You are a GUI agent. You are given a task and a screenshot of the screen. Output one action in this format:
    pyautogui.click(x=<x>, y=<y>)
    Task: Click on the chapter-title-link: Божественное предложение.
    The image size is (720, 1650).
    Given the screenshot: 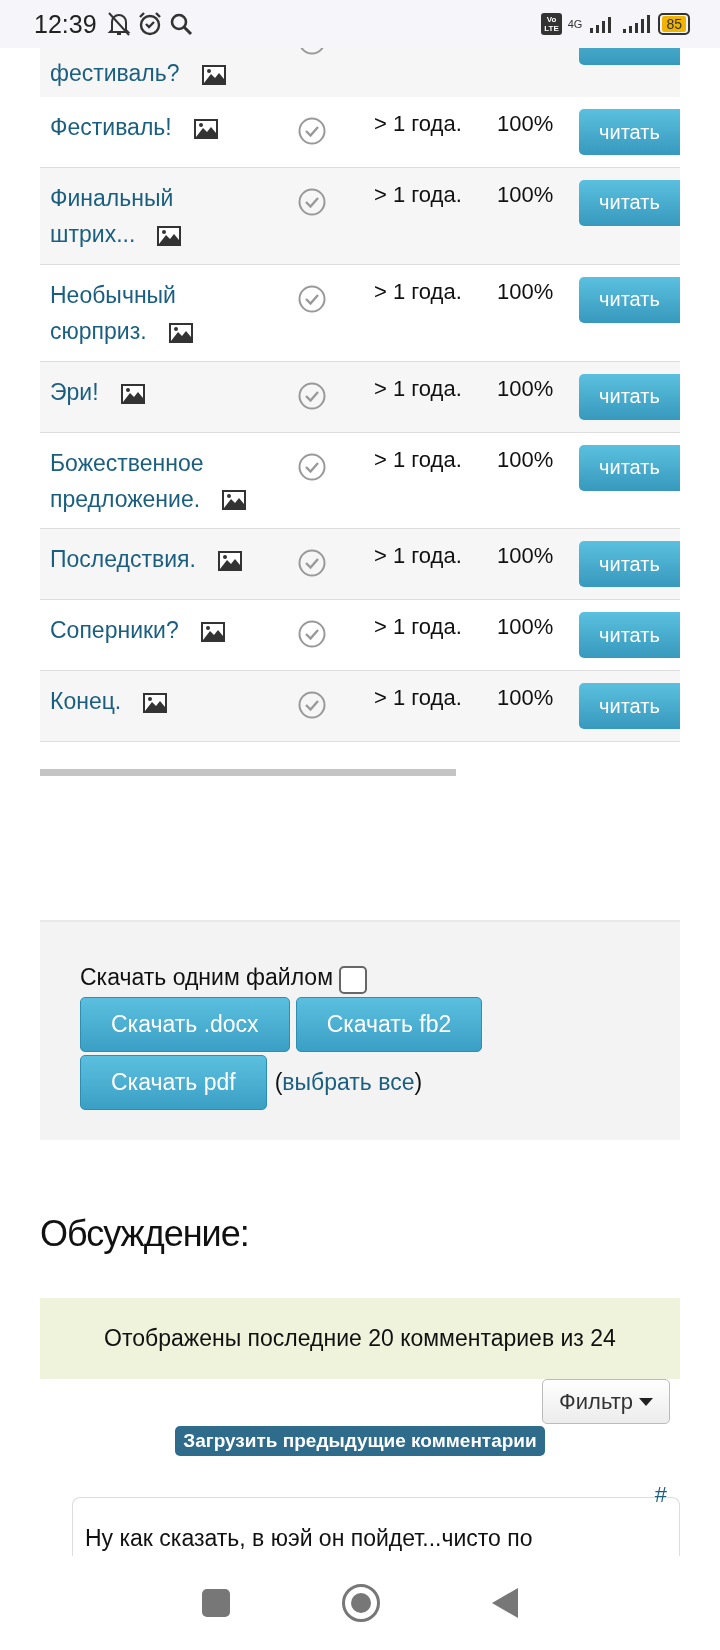 What is the action you would take?
    pyautogui.click(x=150, y=480)
    